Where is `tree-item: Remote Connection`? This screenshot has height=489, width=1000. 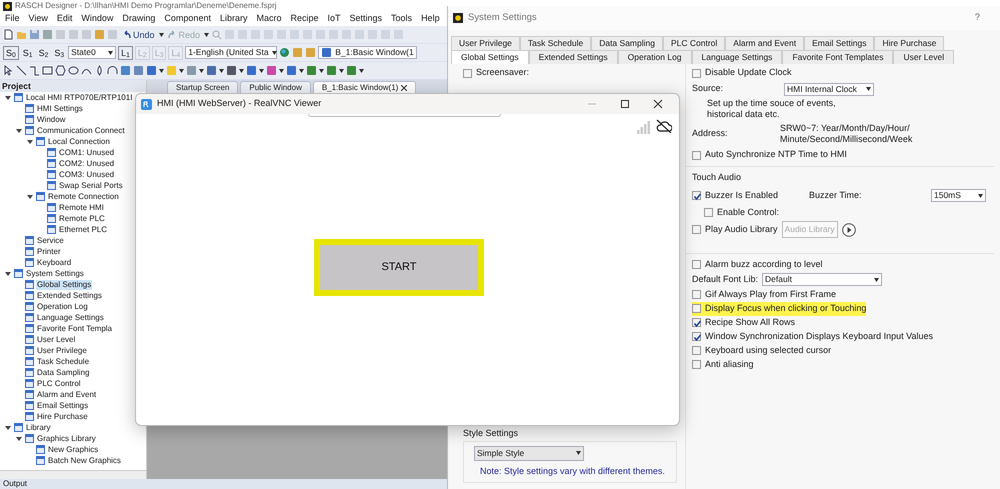
tree-item: Remote Connection is located at coordinates (83, 197).